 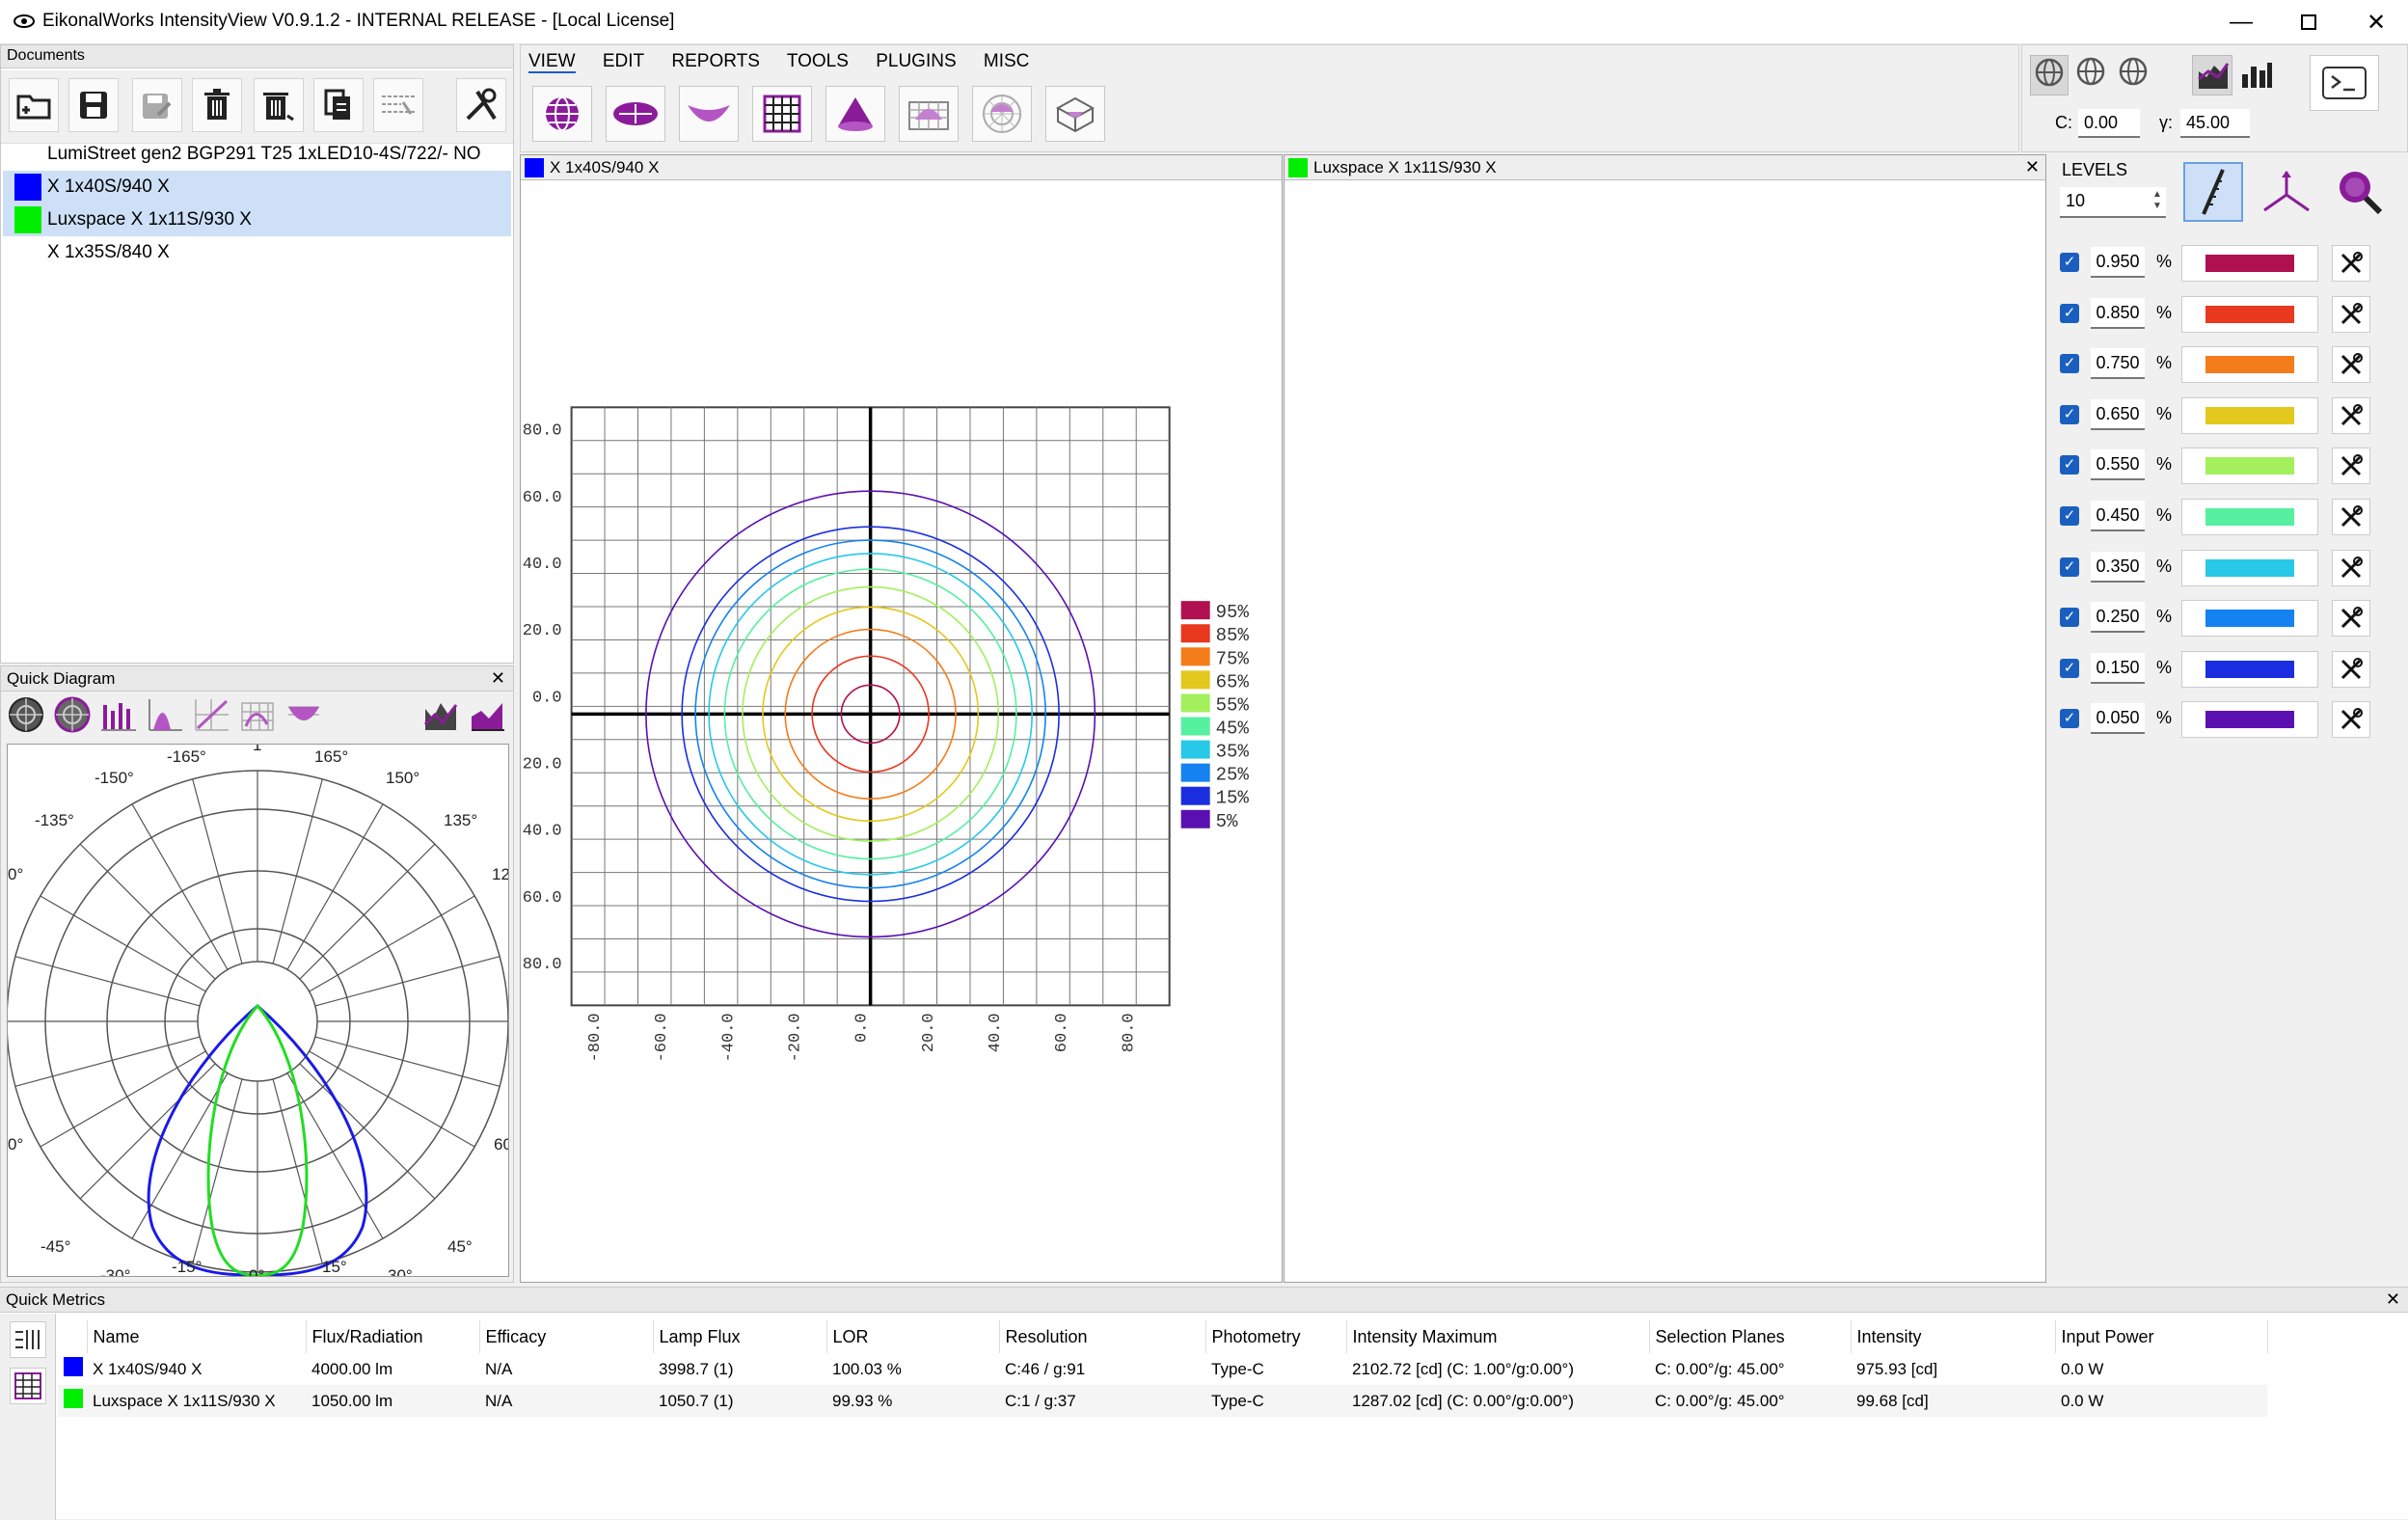 What do you see at coordinates (1750, 1336) in the screenshot?
I see `column-header: Selection Planes` at bounding box center [1750, 1336].